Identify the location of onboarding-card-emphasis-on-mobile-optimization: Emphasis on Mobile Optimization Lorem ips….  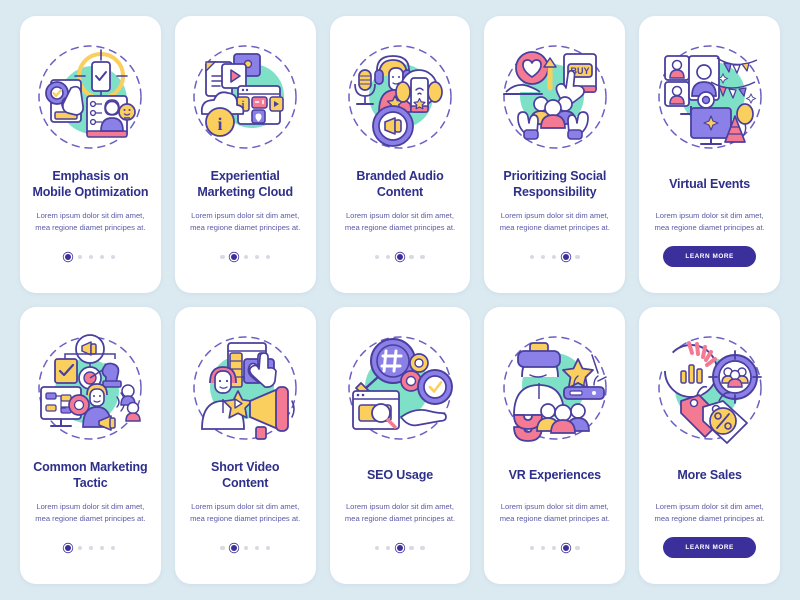
(90, 154).